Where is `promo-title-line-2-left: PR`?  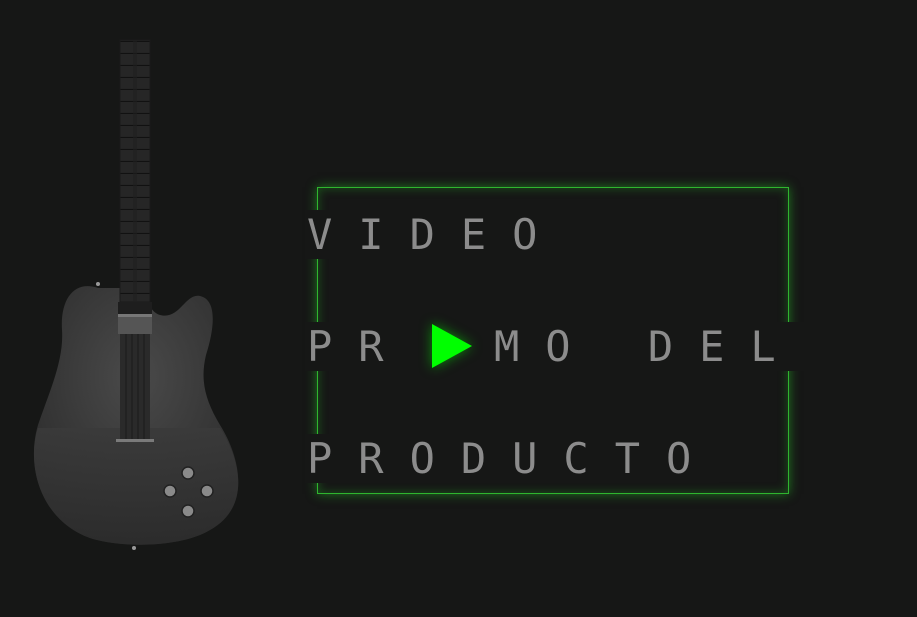
promo-title-line-2-left: PR is located at coordinates (358, 346).